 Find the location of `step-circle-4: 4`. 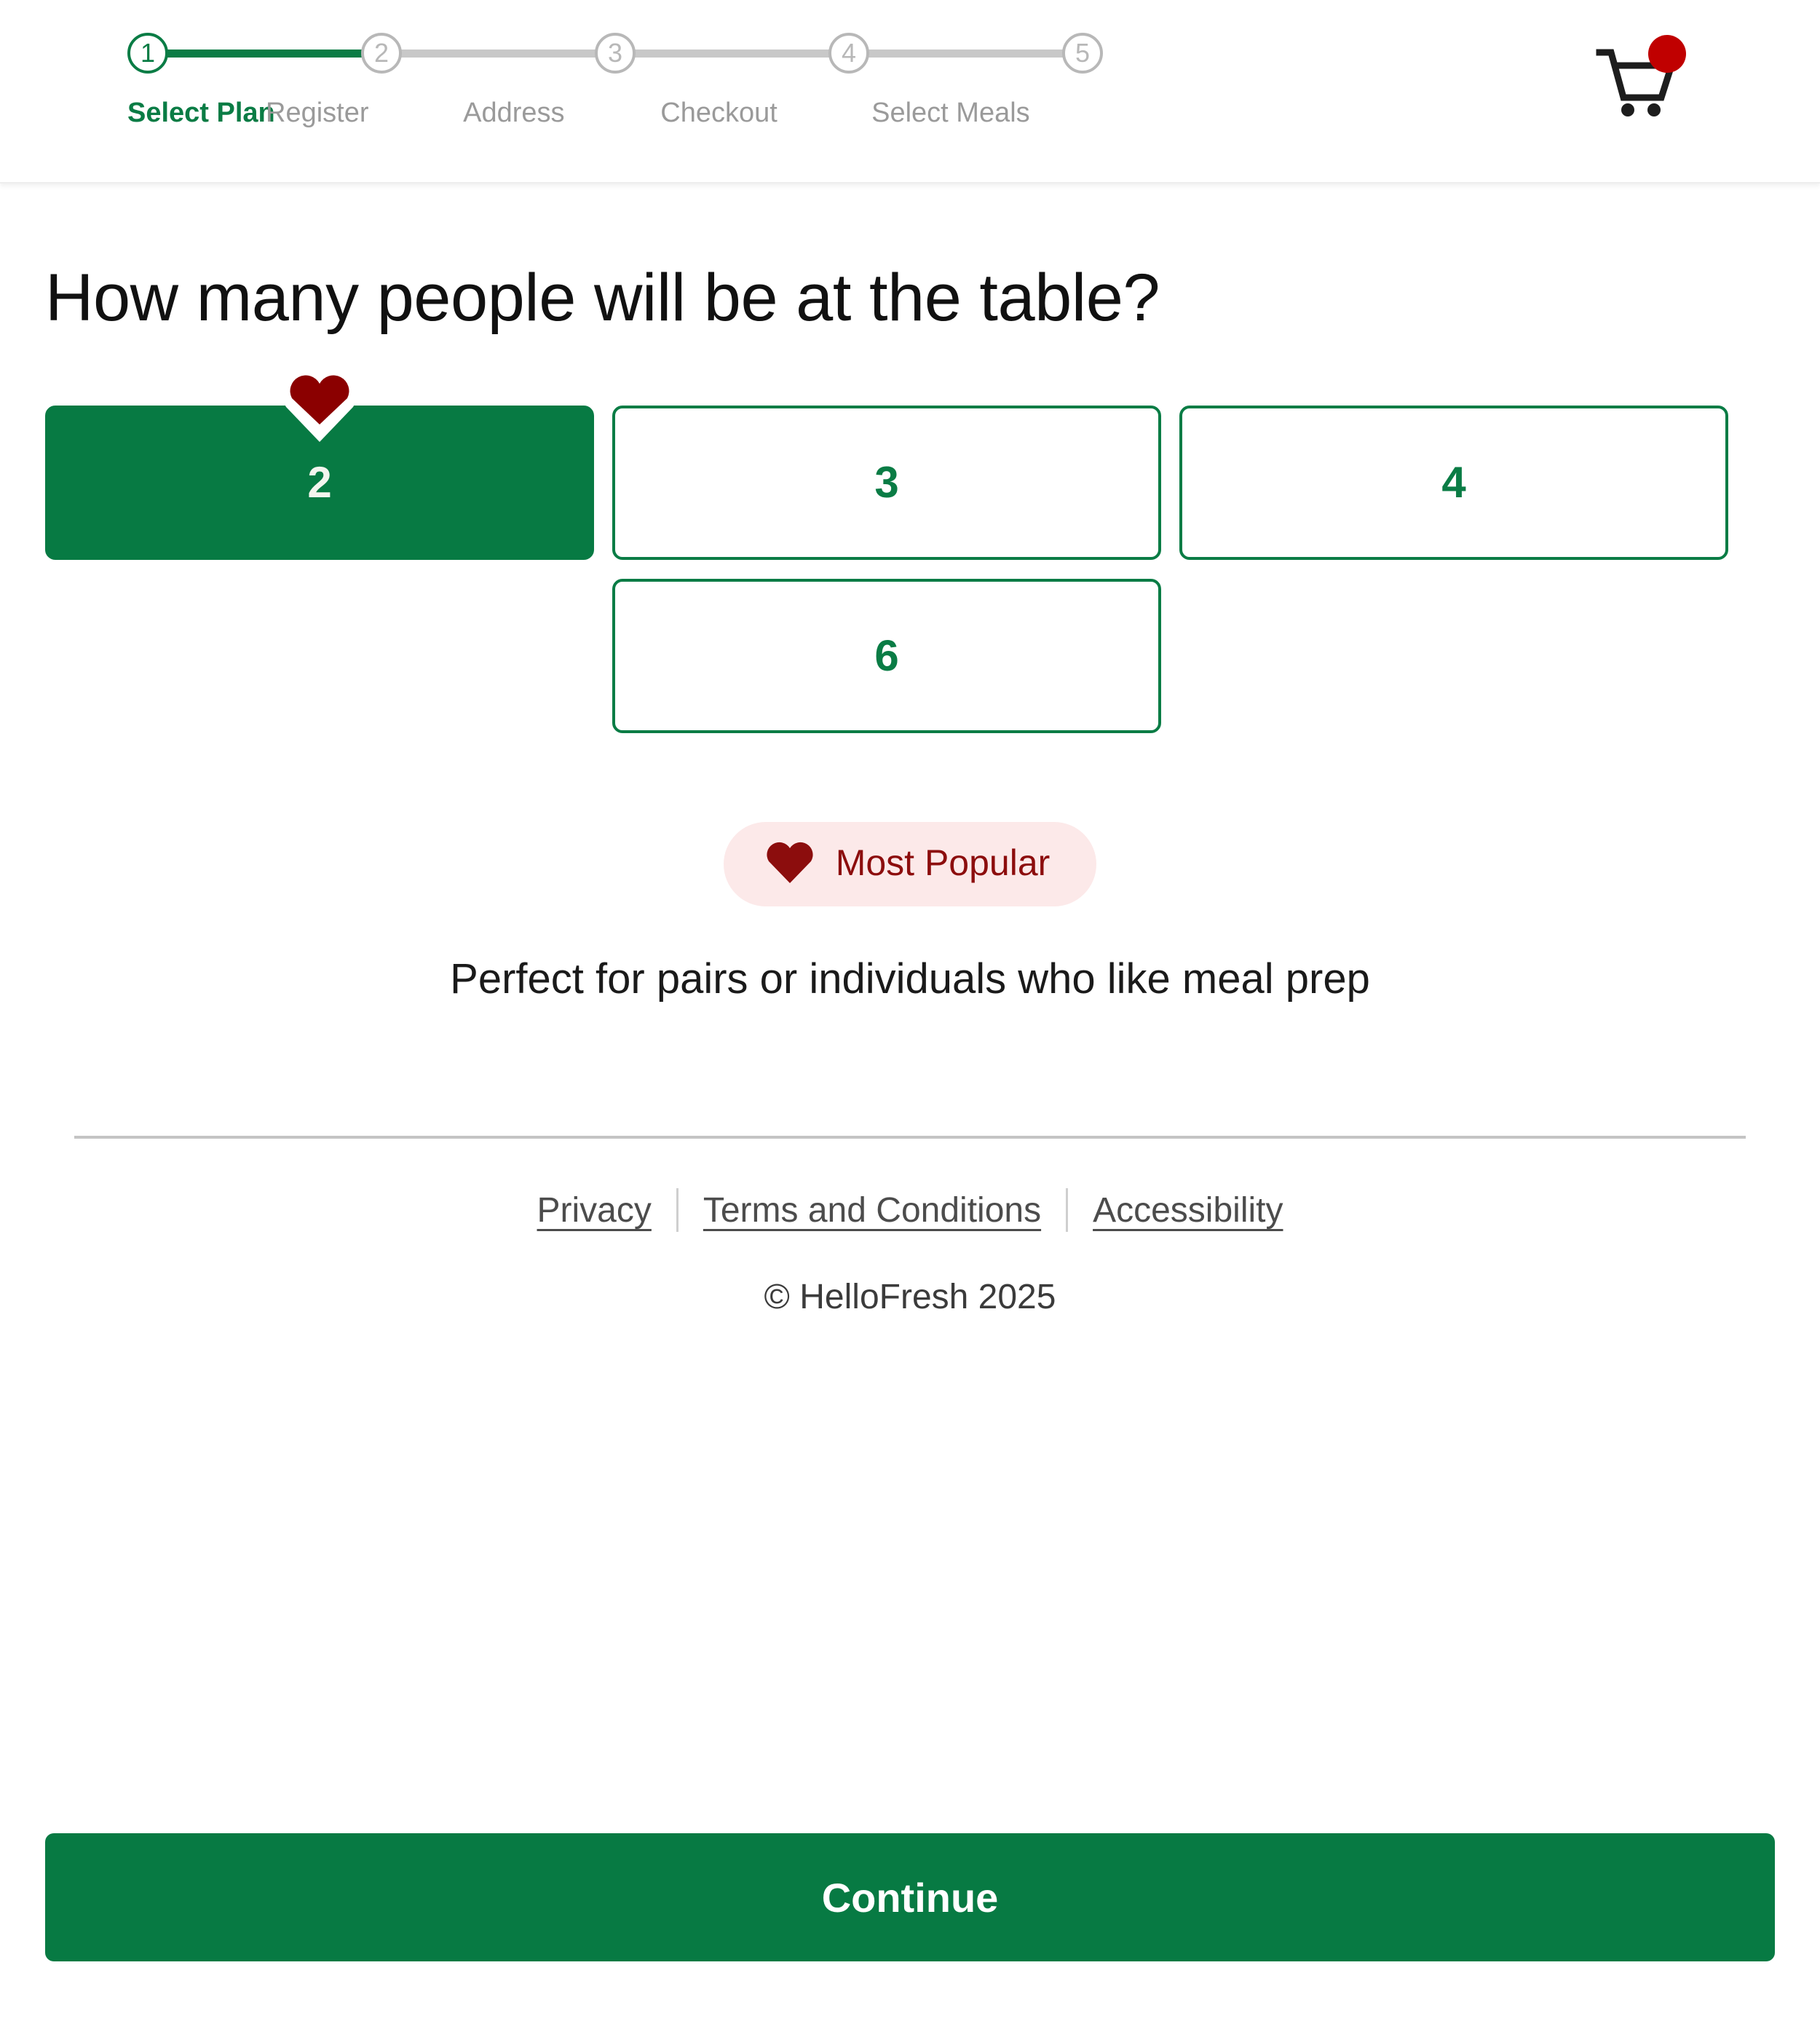

step-circle-4: 4 is located at coordinates (848, 54).